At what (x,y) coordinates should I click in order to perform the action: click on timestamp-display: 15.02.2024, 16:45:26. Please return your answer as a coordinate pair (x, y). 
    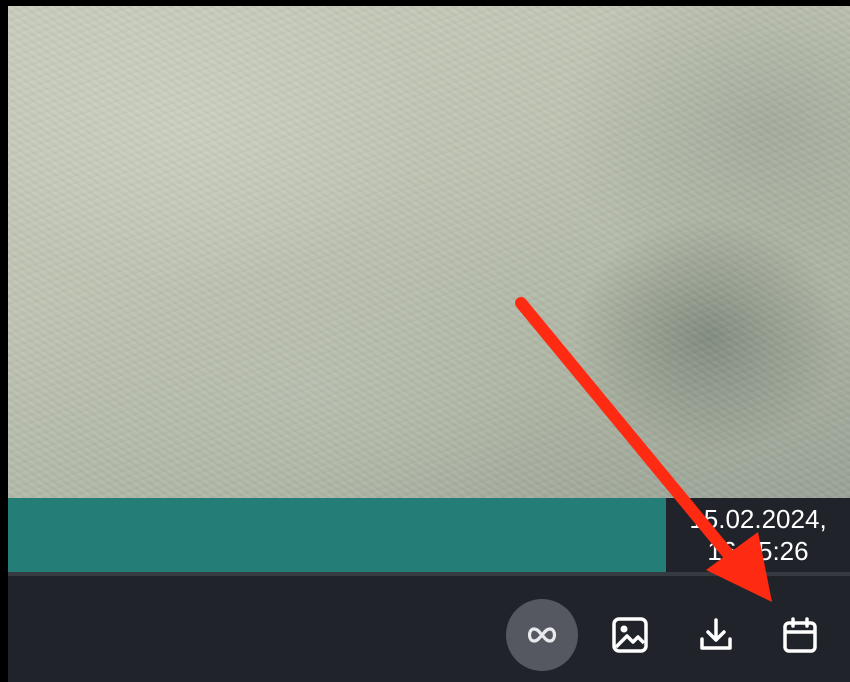
    Looking at the image, I should click on (758, 535).